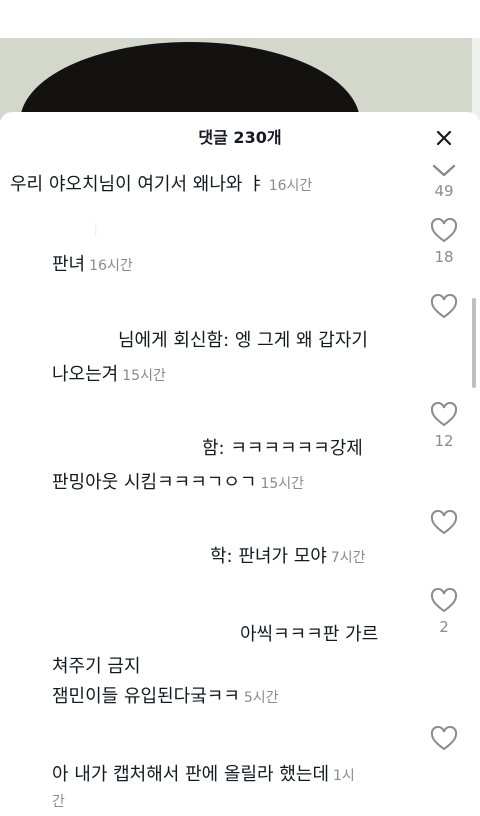 The image size is (480, 816). I want to click on comment-text: 아씩ㅋㅋㅋ판 가르, so click(309, 634).